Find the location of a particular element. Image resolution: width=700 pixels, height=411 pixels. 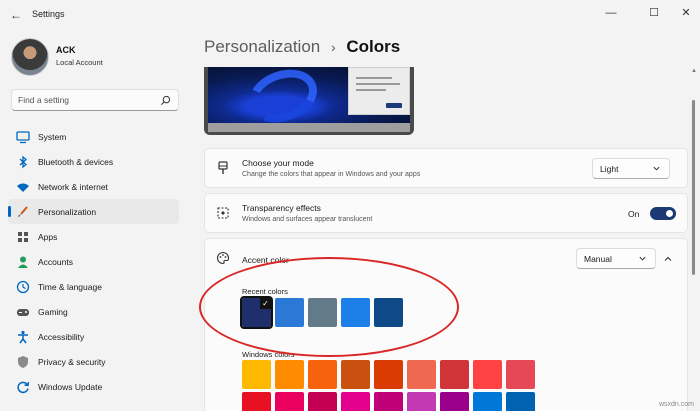

sidebar-item-accounts: Accounts is located at coordinates (93, 261).